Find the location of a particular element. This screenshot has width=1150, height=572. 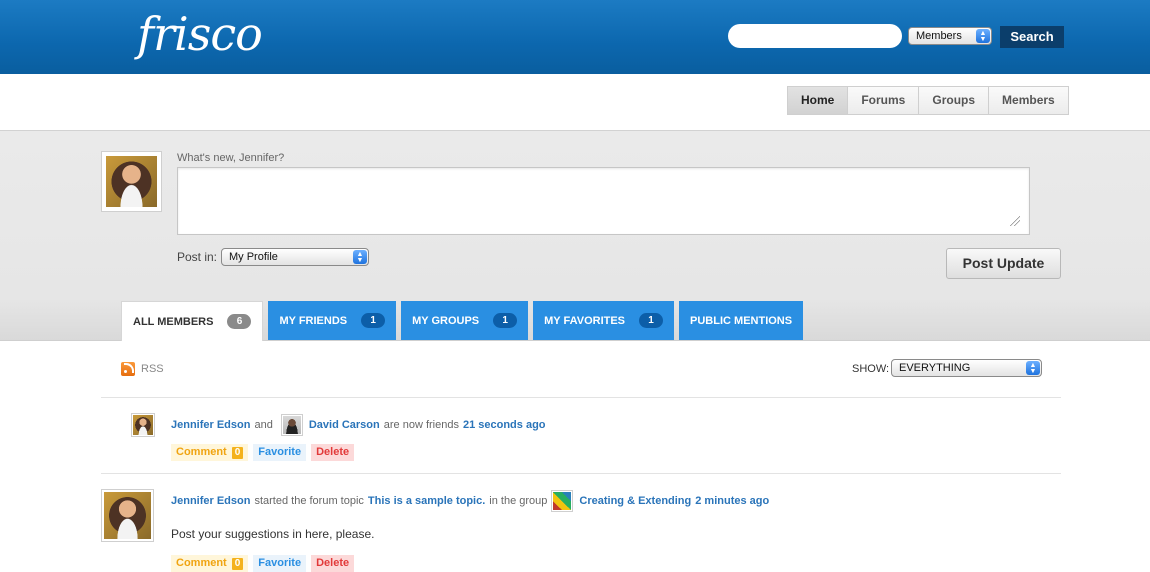

post-update-button: Post Update is located at coordinates (1003, 263).